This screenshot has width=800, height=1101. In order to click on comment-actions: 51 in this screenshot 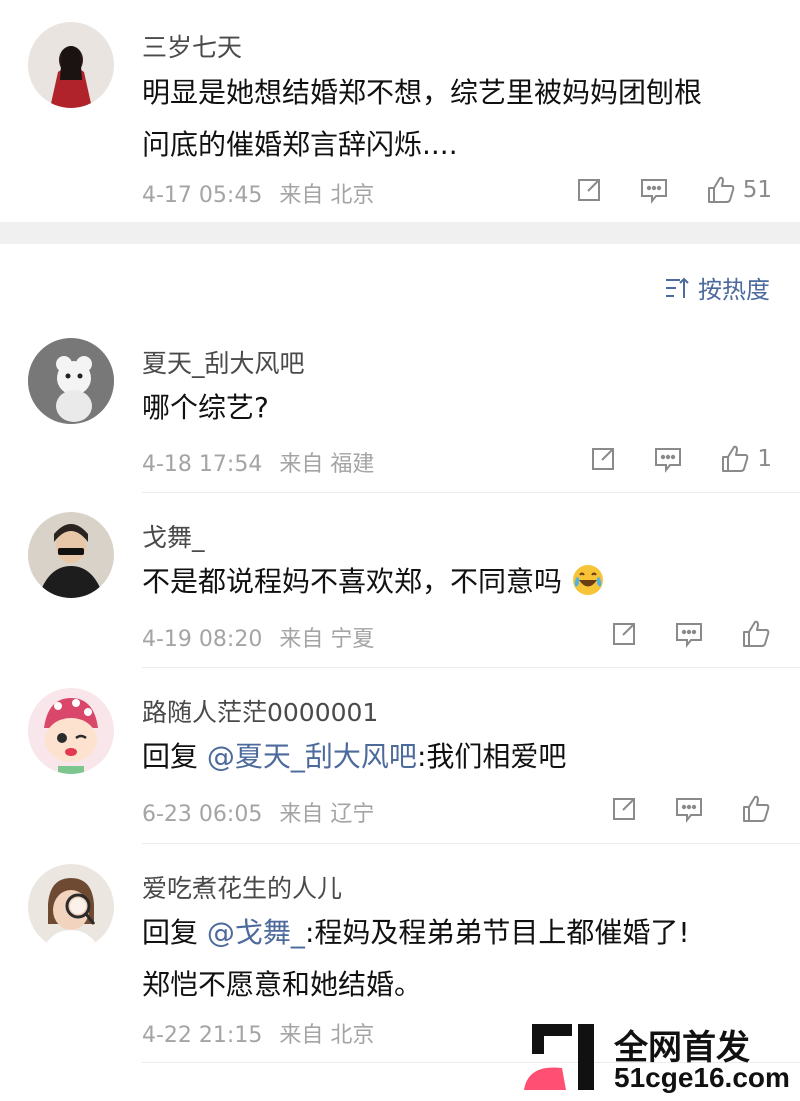, I will do `click(655, 190)`.